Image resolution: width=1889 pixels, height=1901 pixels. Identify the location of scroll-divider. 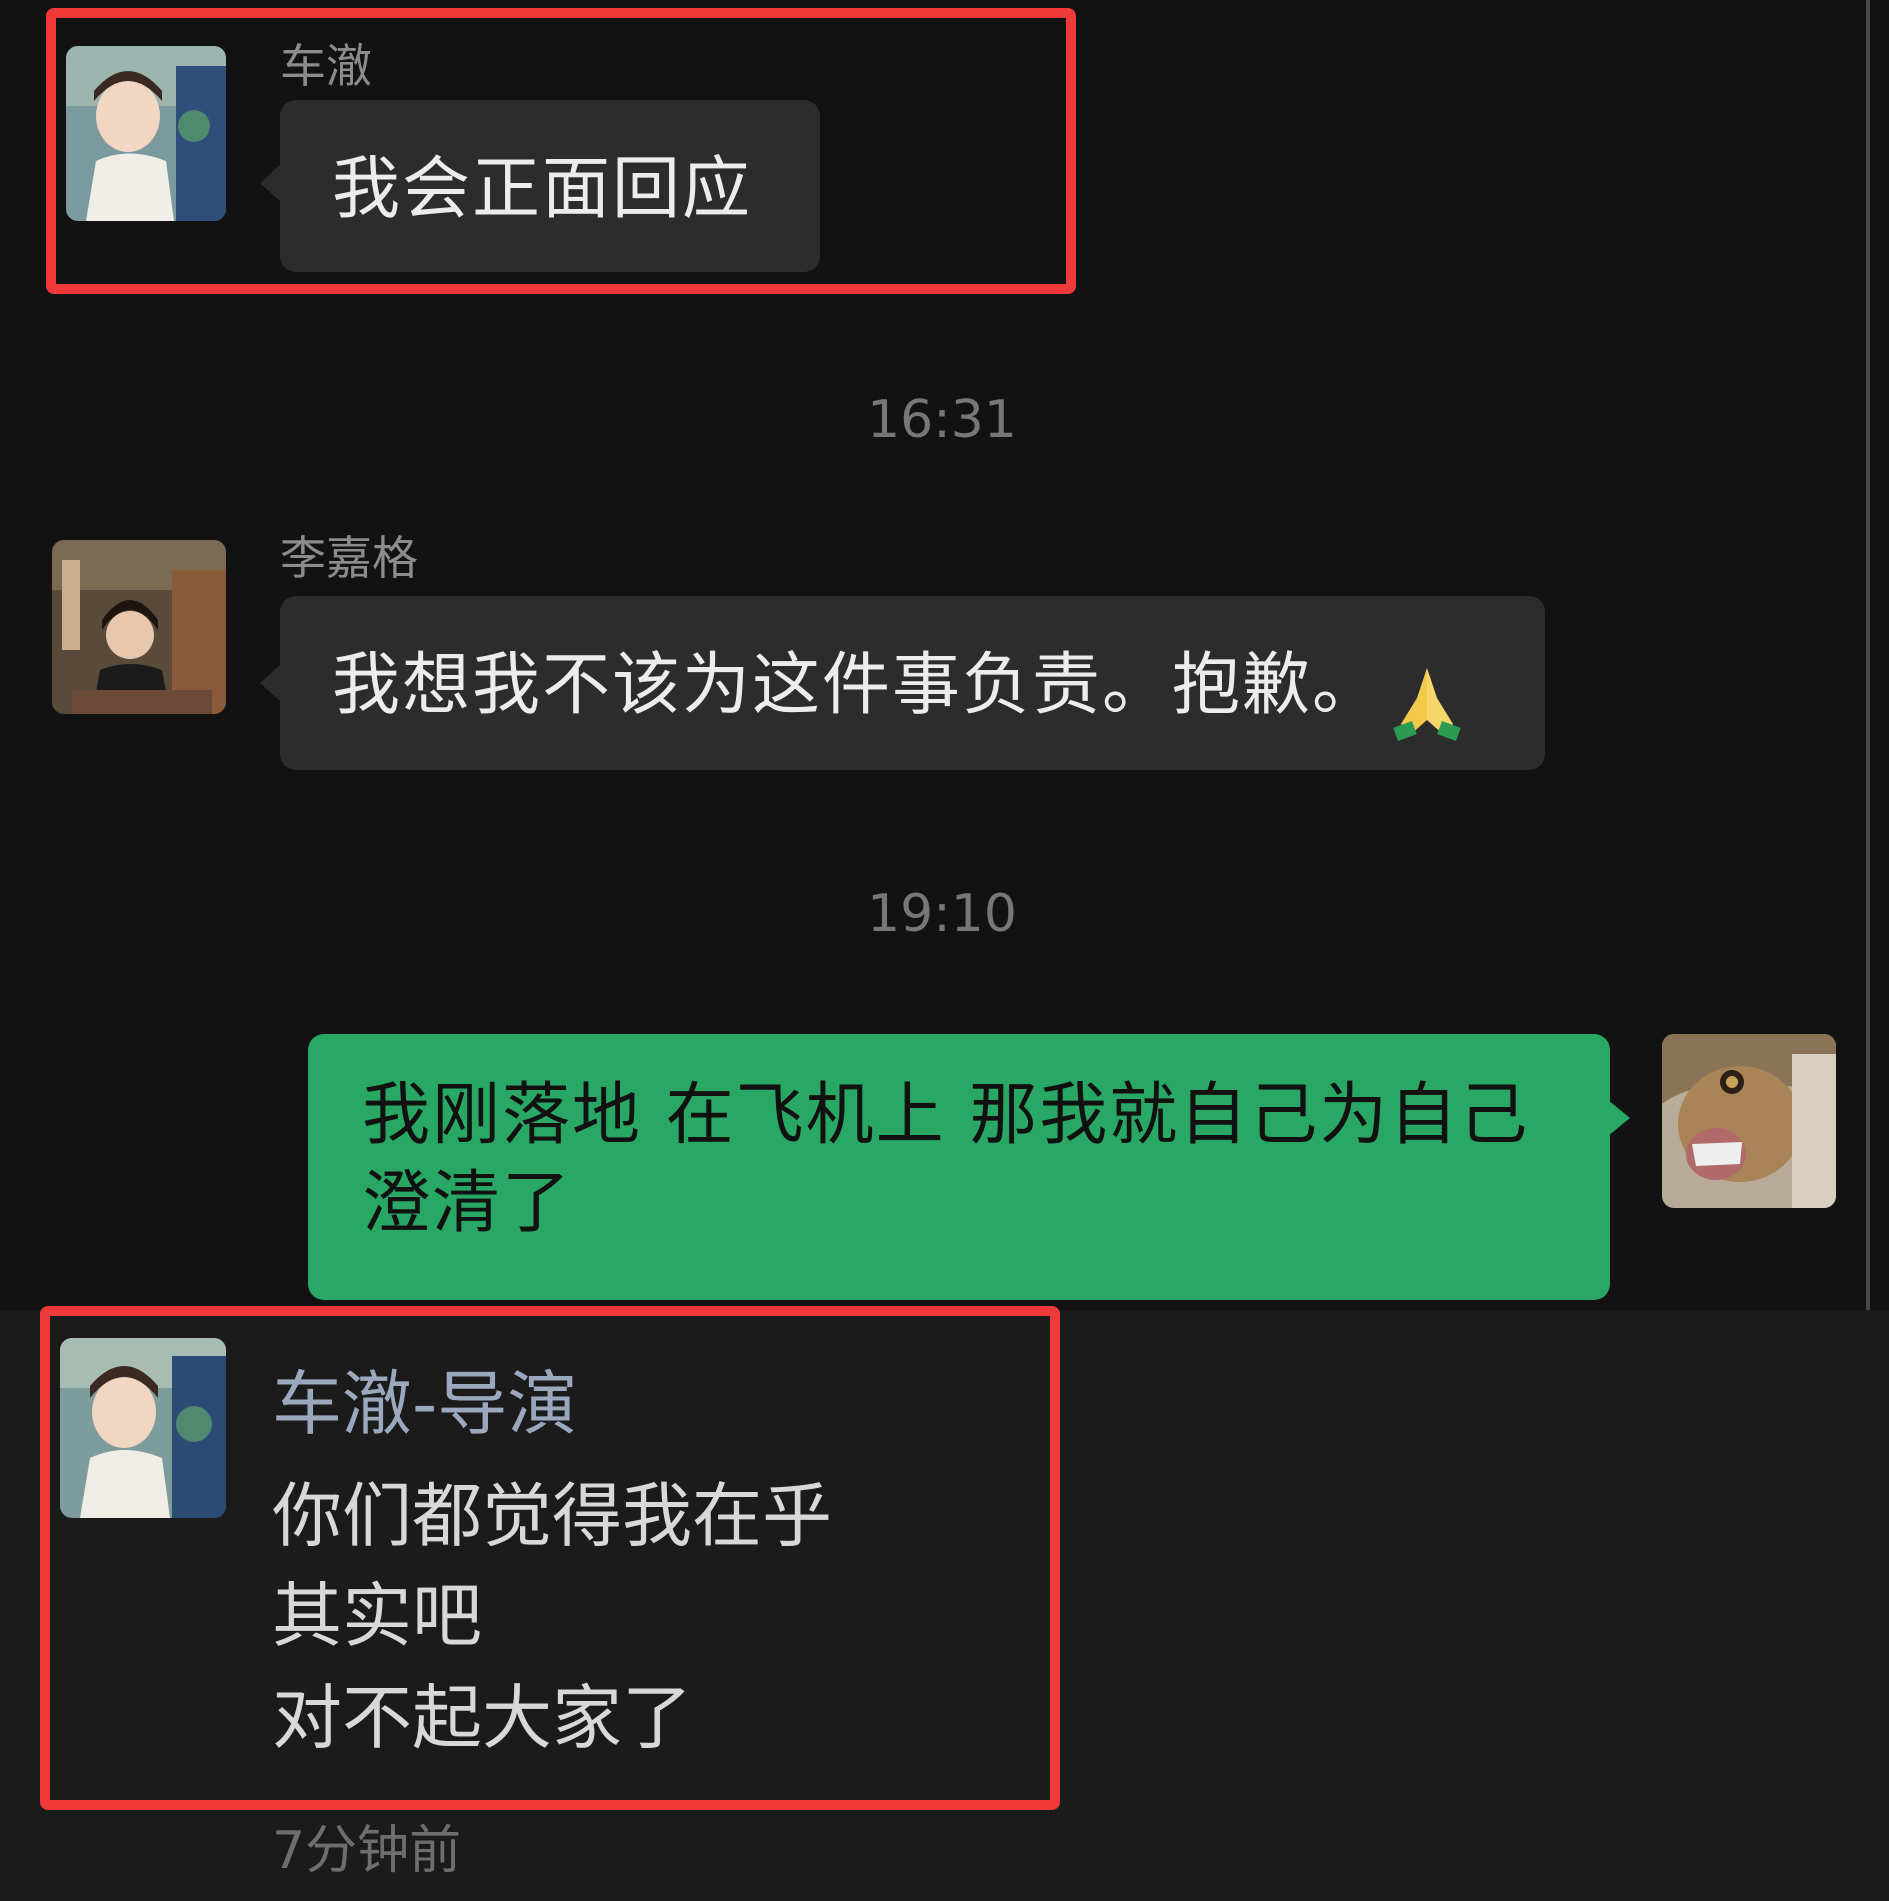
(1868, 655).